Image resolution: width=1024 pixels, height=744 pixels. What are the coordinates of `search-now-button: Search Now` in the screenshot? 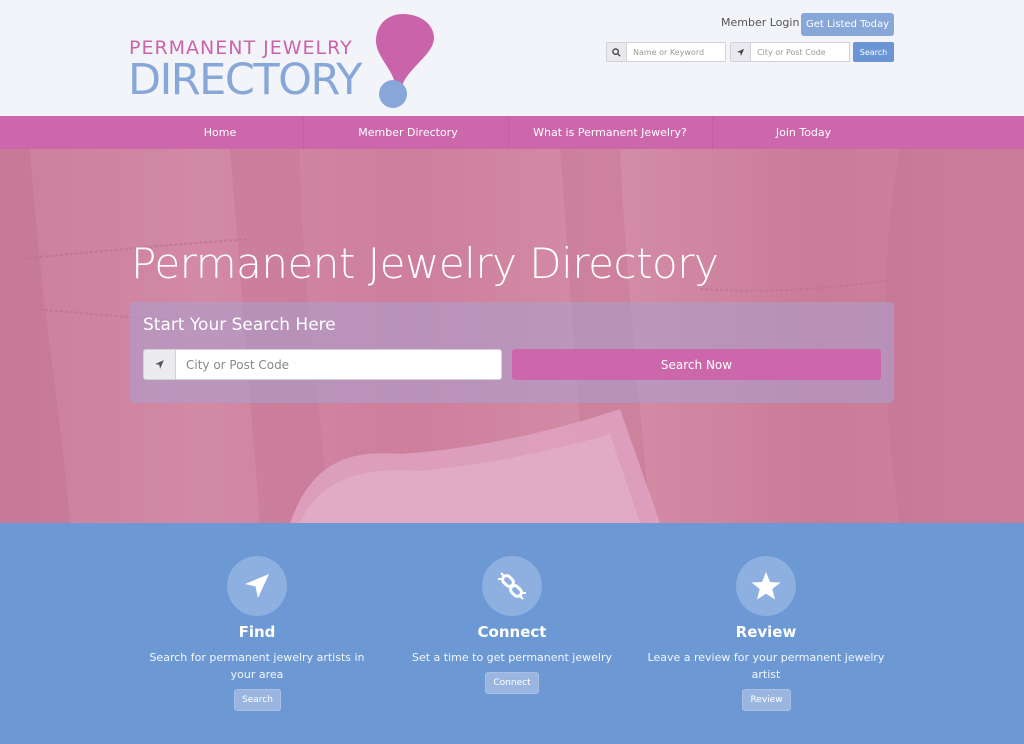 It's located at (696, 364).